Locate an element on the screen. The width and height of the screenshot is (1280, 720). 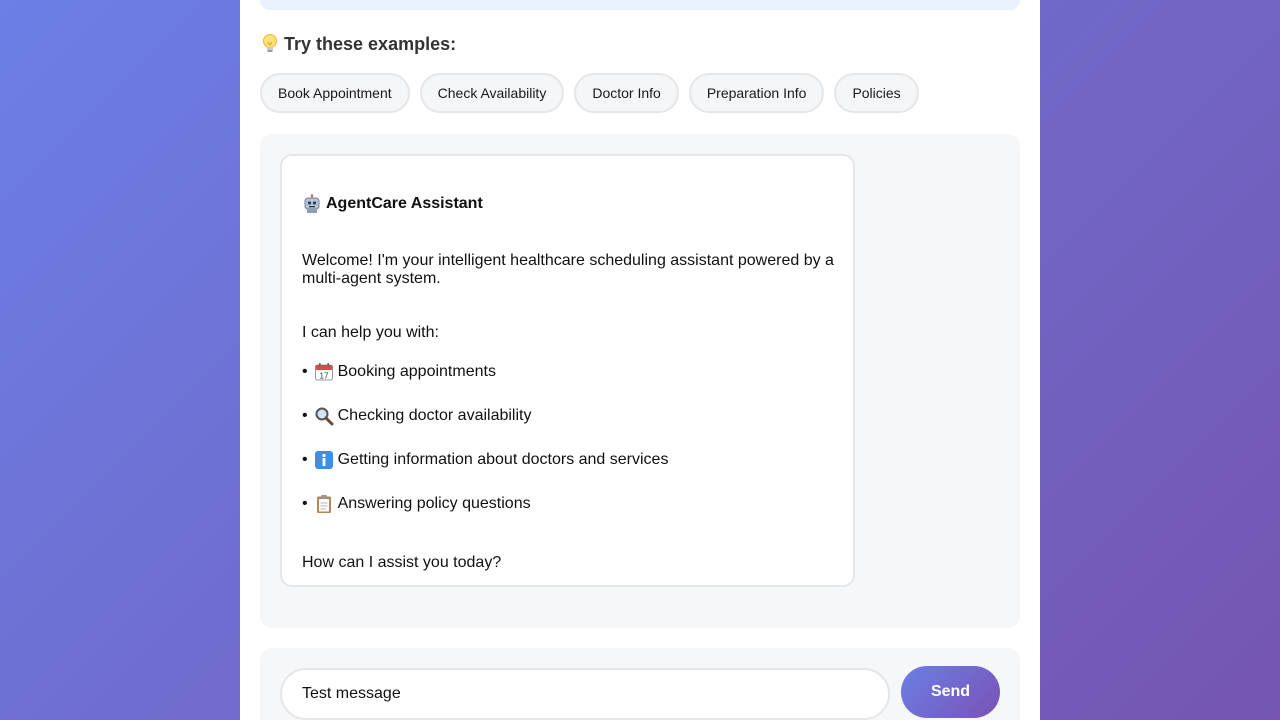
capability-item: • Checking doctor availability is located at coordinates (416, 416).